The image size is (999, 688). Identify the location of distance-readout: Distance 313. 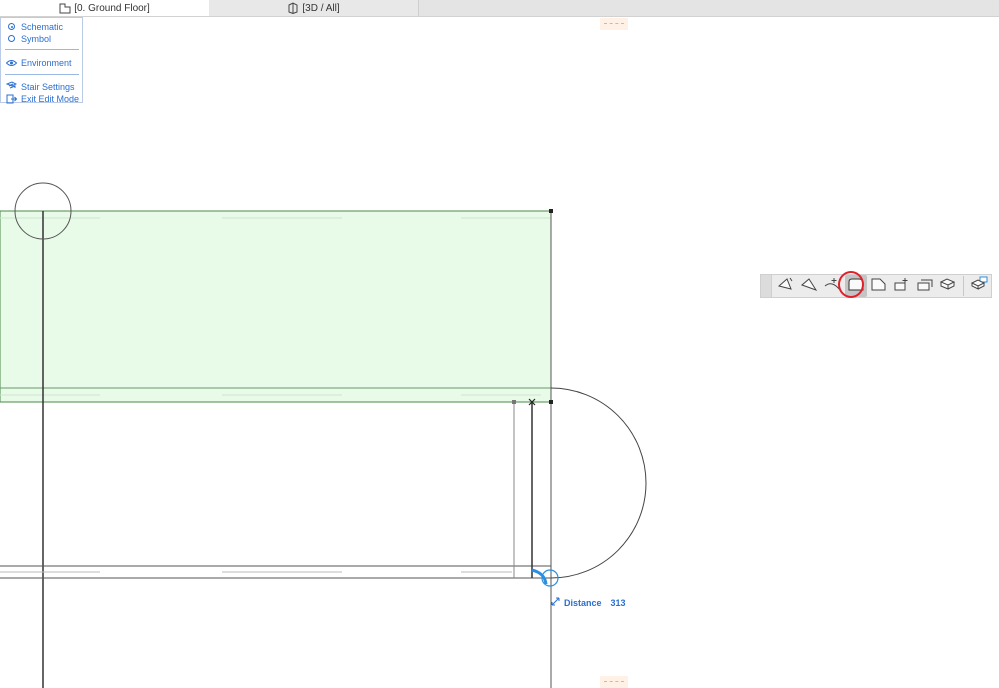
(588, 602).